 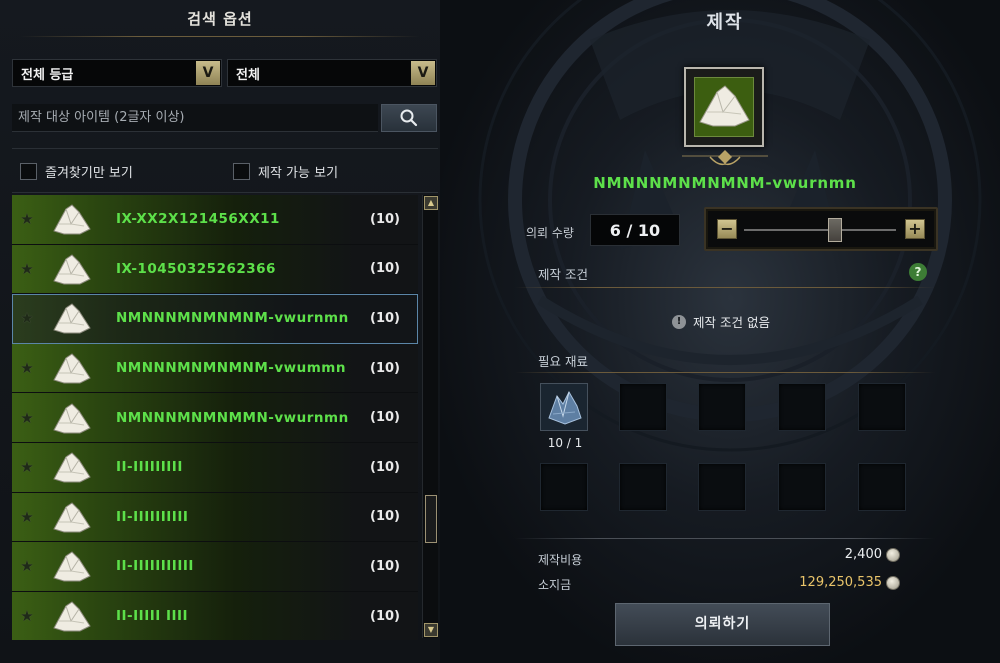 I want to click on scroll-down-arrow-icon: ▼, so click(x=431, y=630).